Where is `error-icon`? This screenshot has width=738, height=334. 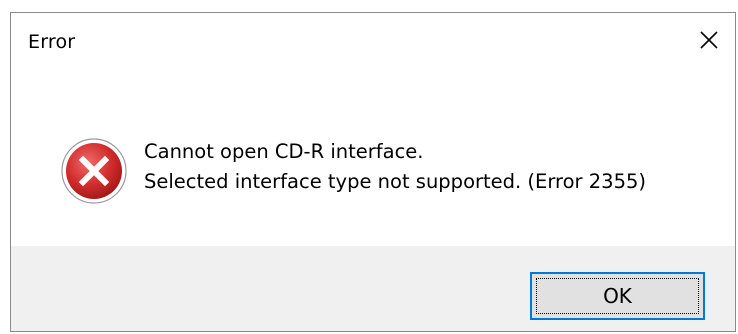
error-icon is located at coordinates (94, 171).